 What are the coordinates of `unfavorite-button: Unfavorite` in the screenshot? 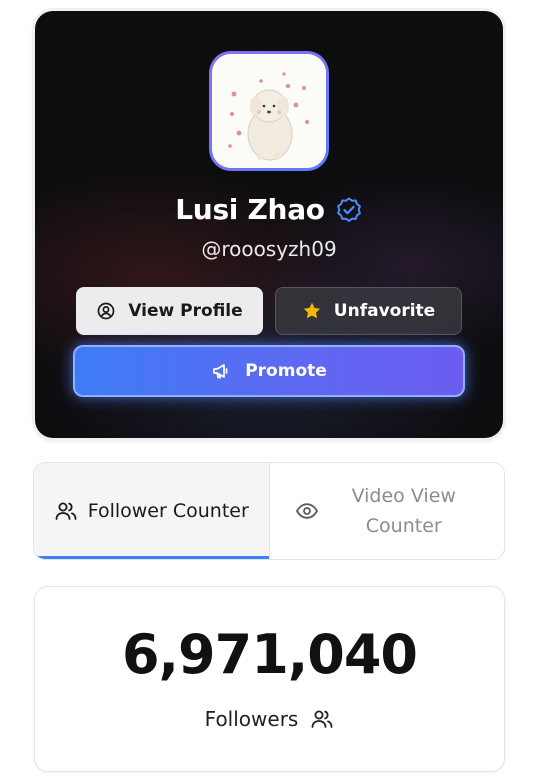 It's located at (368, 311).